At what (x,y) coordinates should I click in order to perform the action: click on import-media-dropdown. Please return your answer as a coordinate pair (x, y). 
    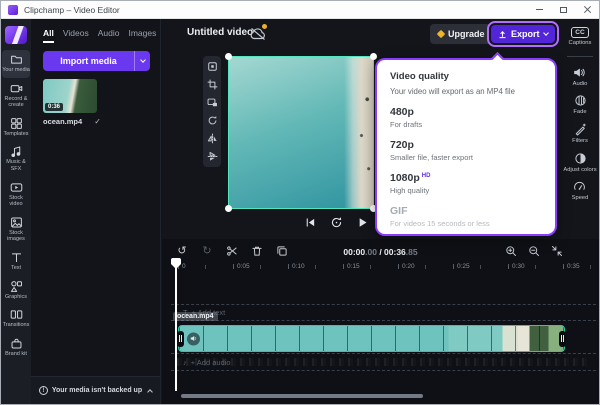
    Looking at the image, I should click on (142, 61).